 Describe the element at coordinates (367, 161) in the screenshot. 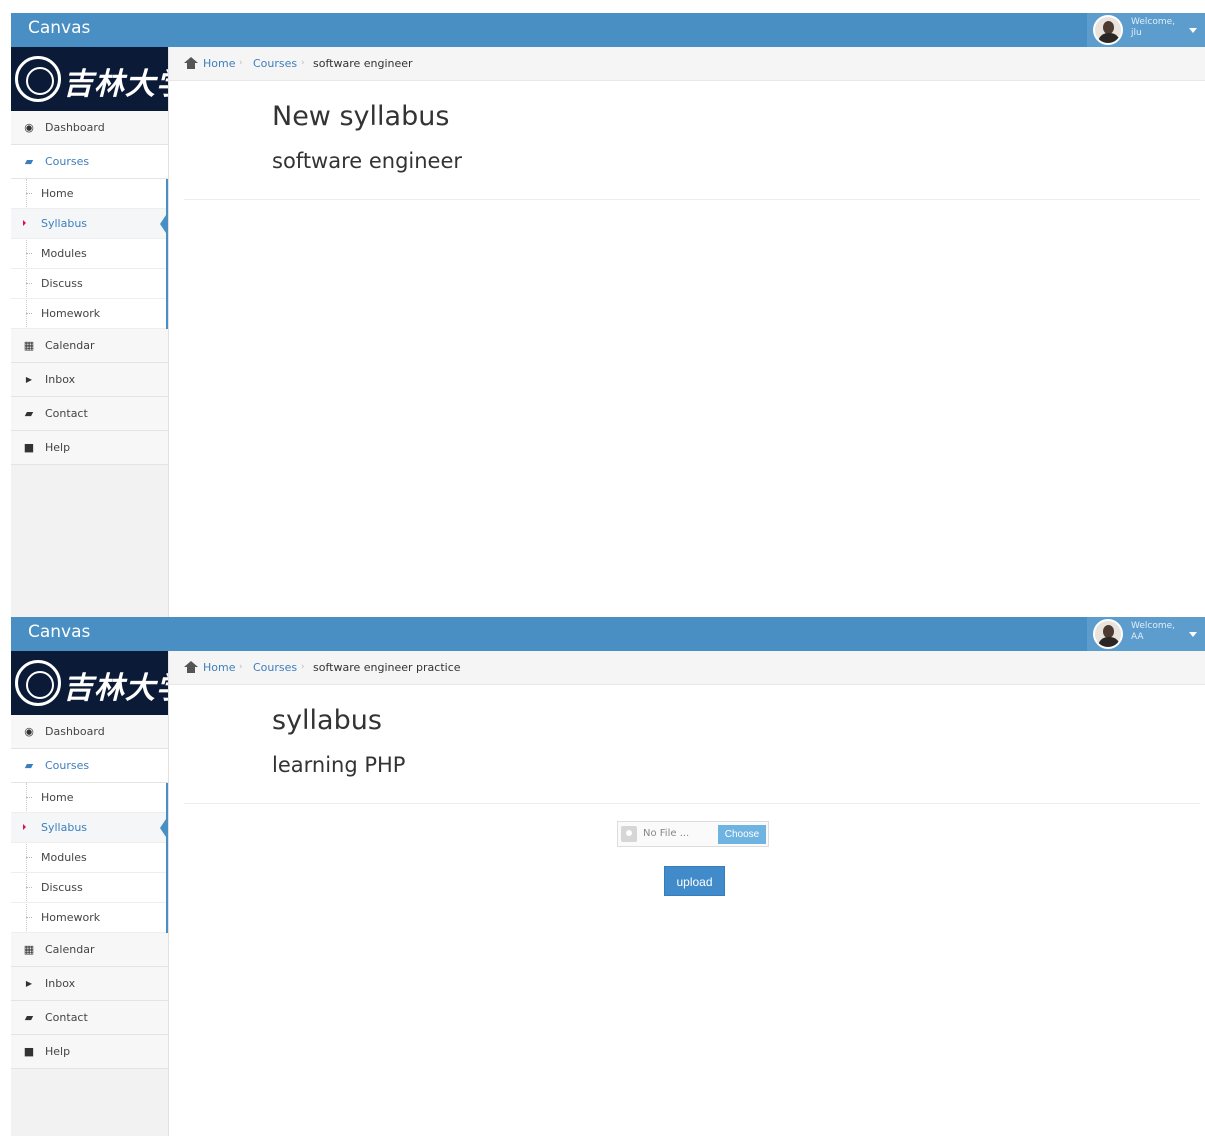

I see `page-subtitle: software engineer` at that location.